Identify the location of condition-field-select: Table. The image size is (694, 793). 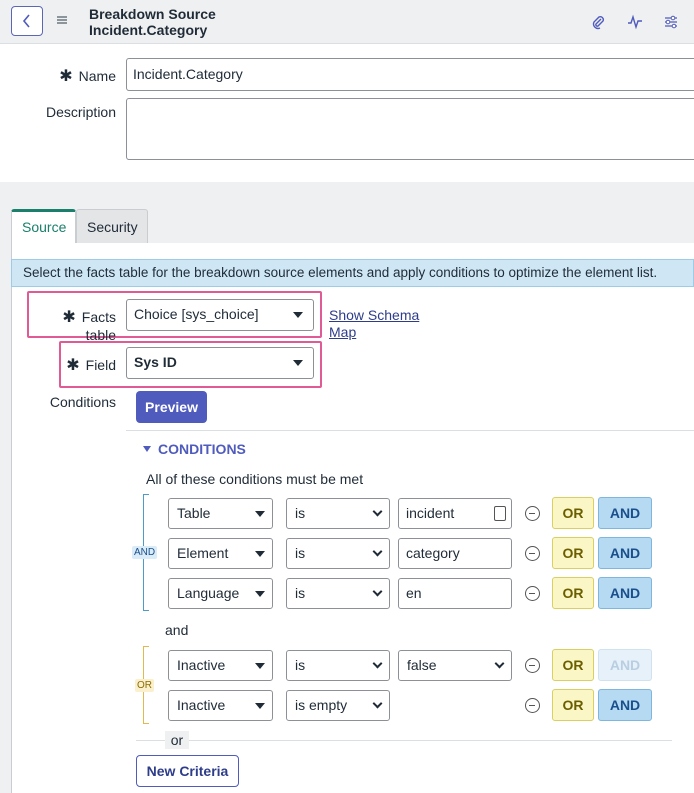
(220, 513).